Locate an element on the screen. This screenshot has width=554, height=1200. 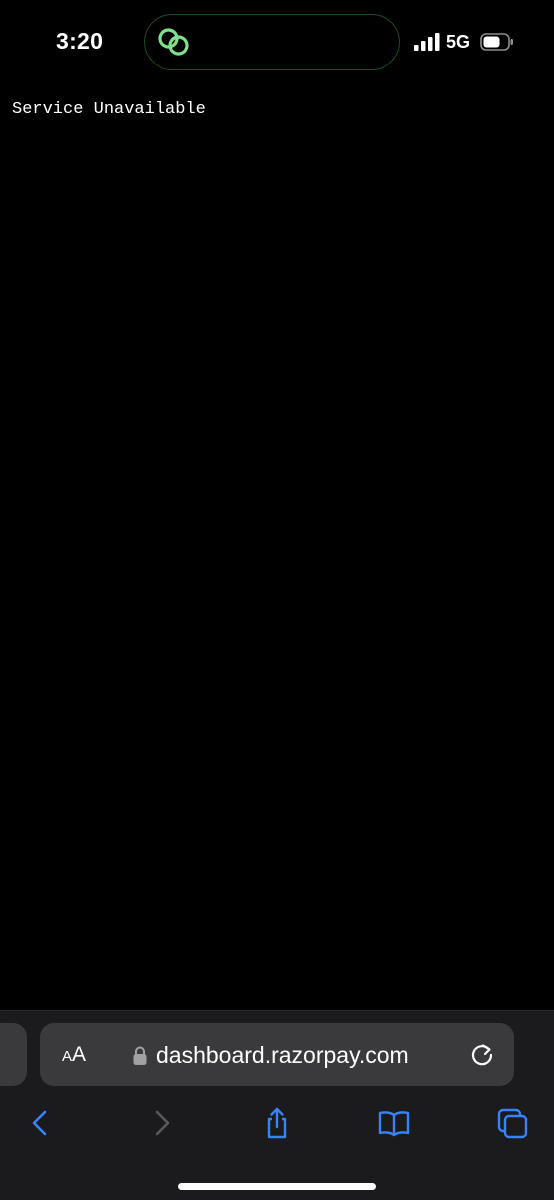
open-book-icon is located at coordinates (394, 1124).